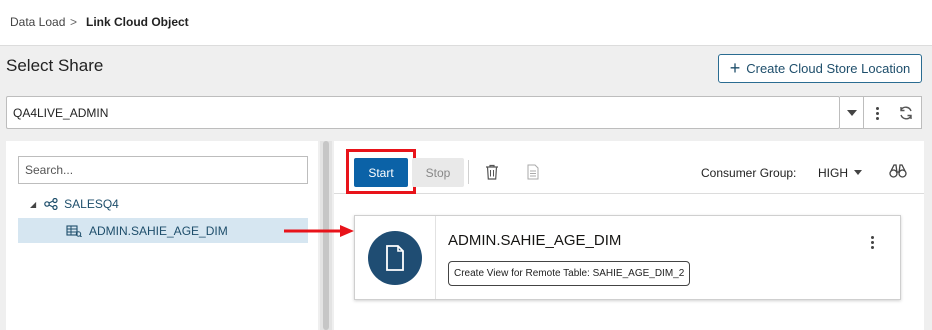 The width and height of the screenshot is (932, 330). I want to click on plus-icon: +, so click(735, 67).